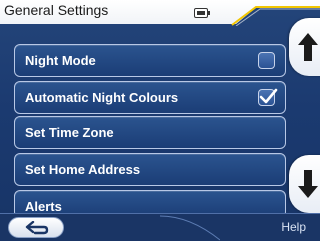  Describe the element at coordinates (60, 60) in the screenshot. I see `night-mode-label: Night Mode` at that location.